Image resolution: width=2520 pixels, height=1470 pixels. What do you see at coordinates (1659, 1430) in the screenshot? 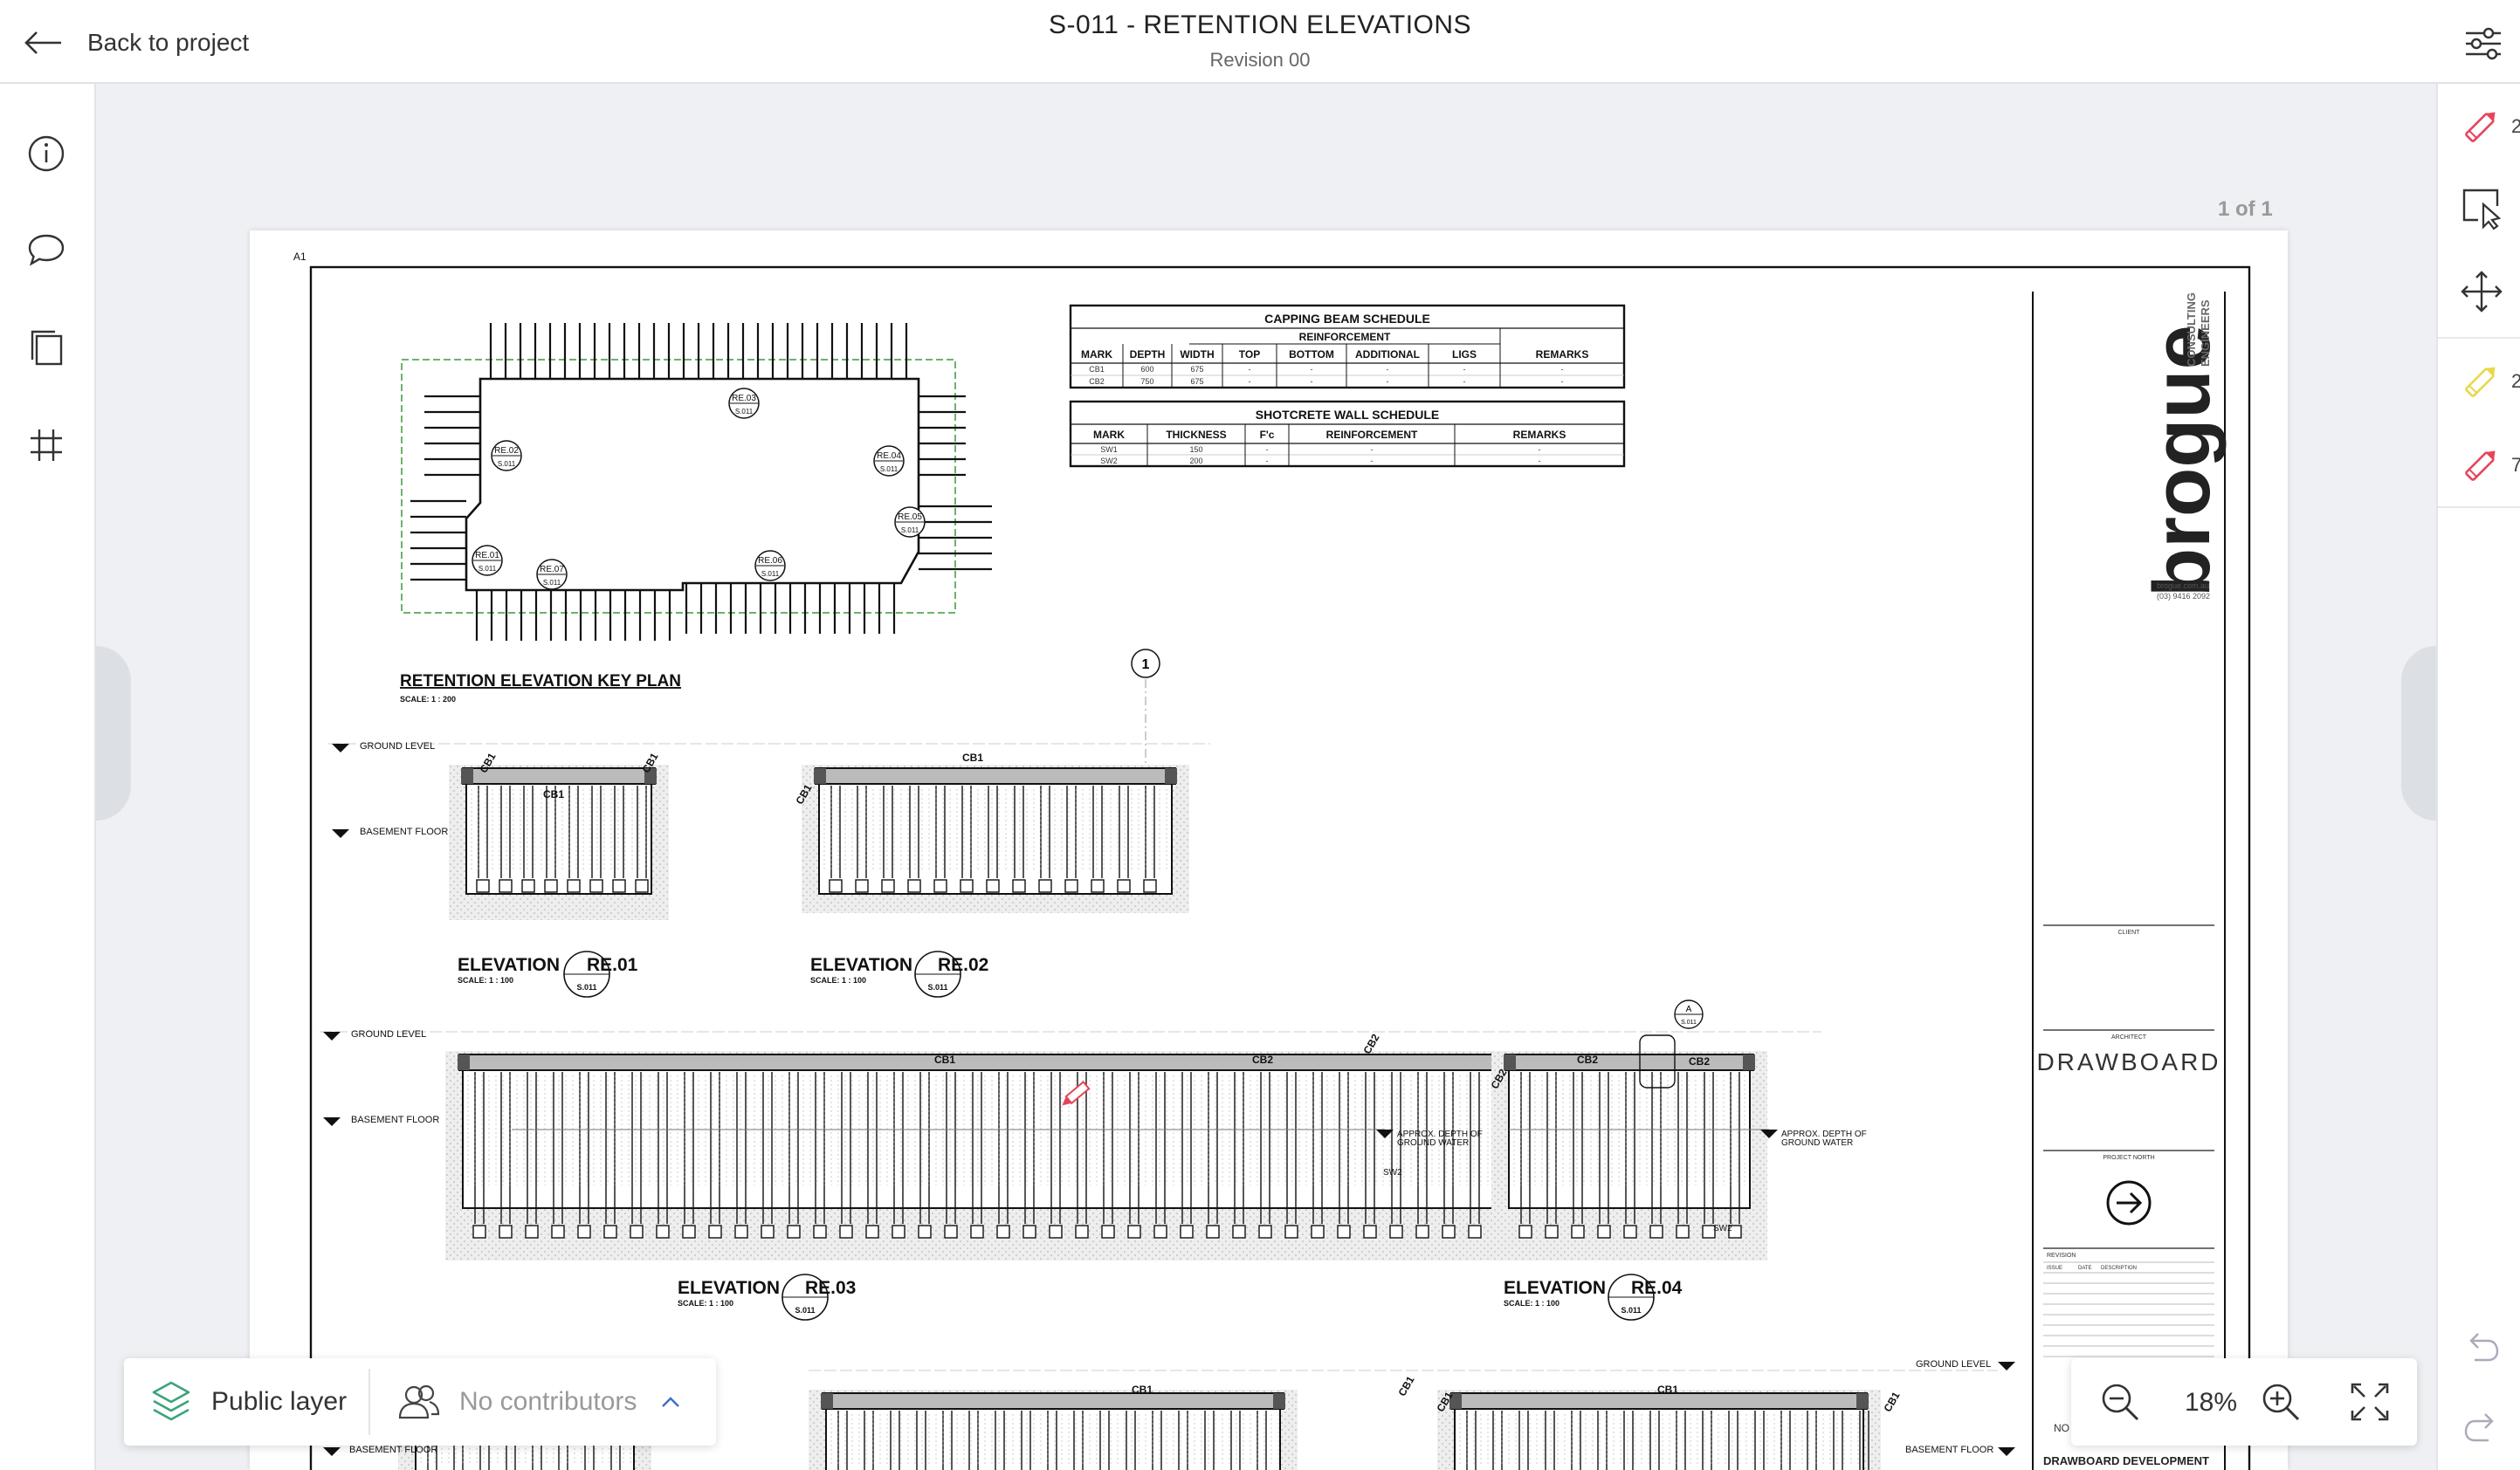
I see `elevation-wall` at bounding box center [1659, 1430].